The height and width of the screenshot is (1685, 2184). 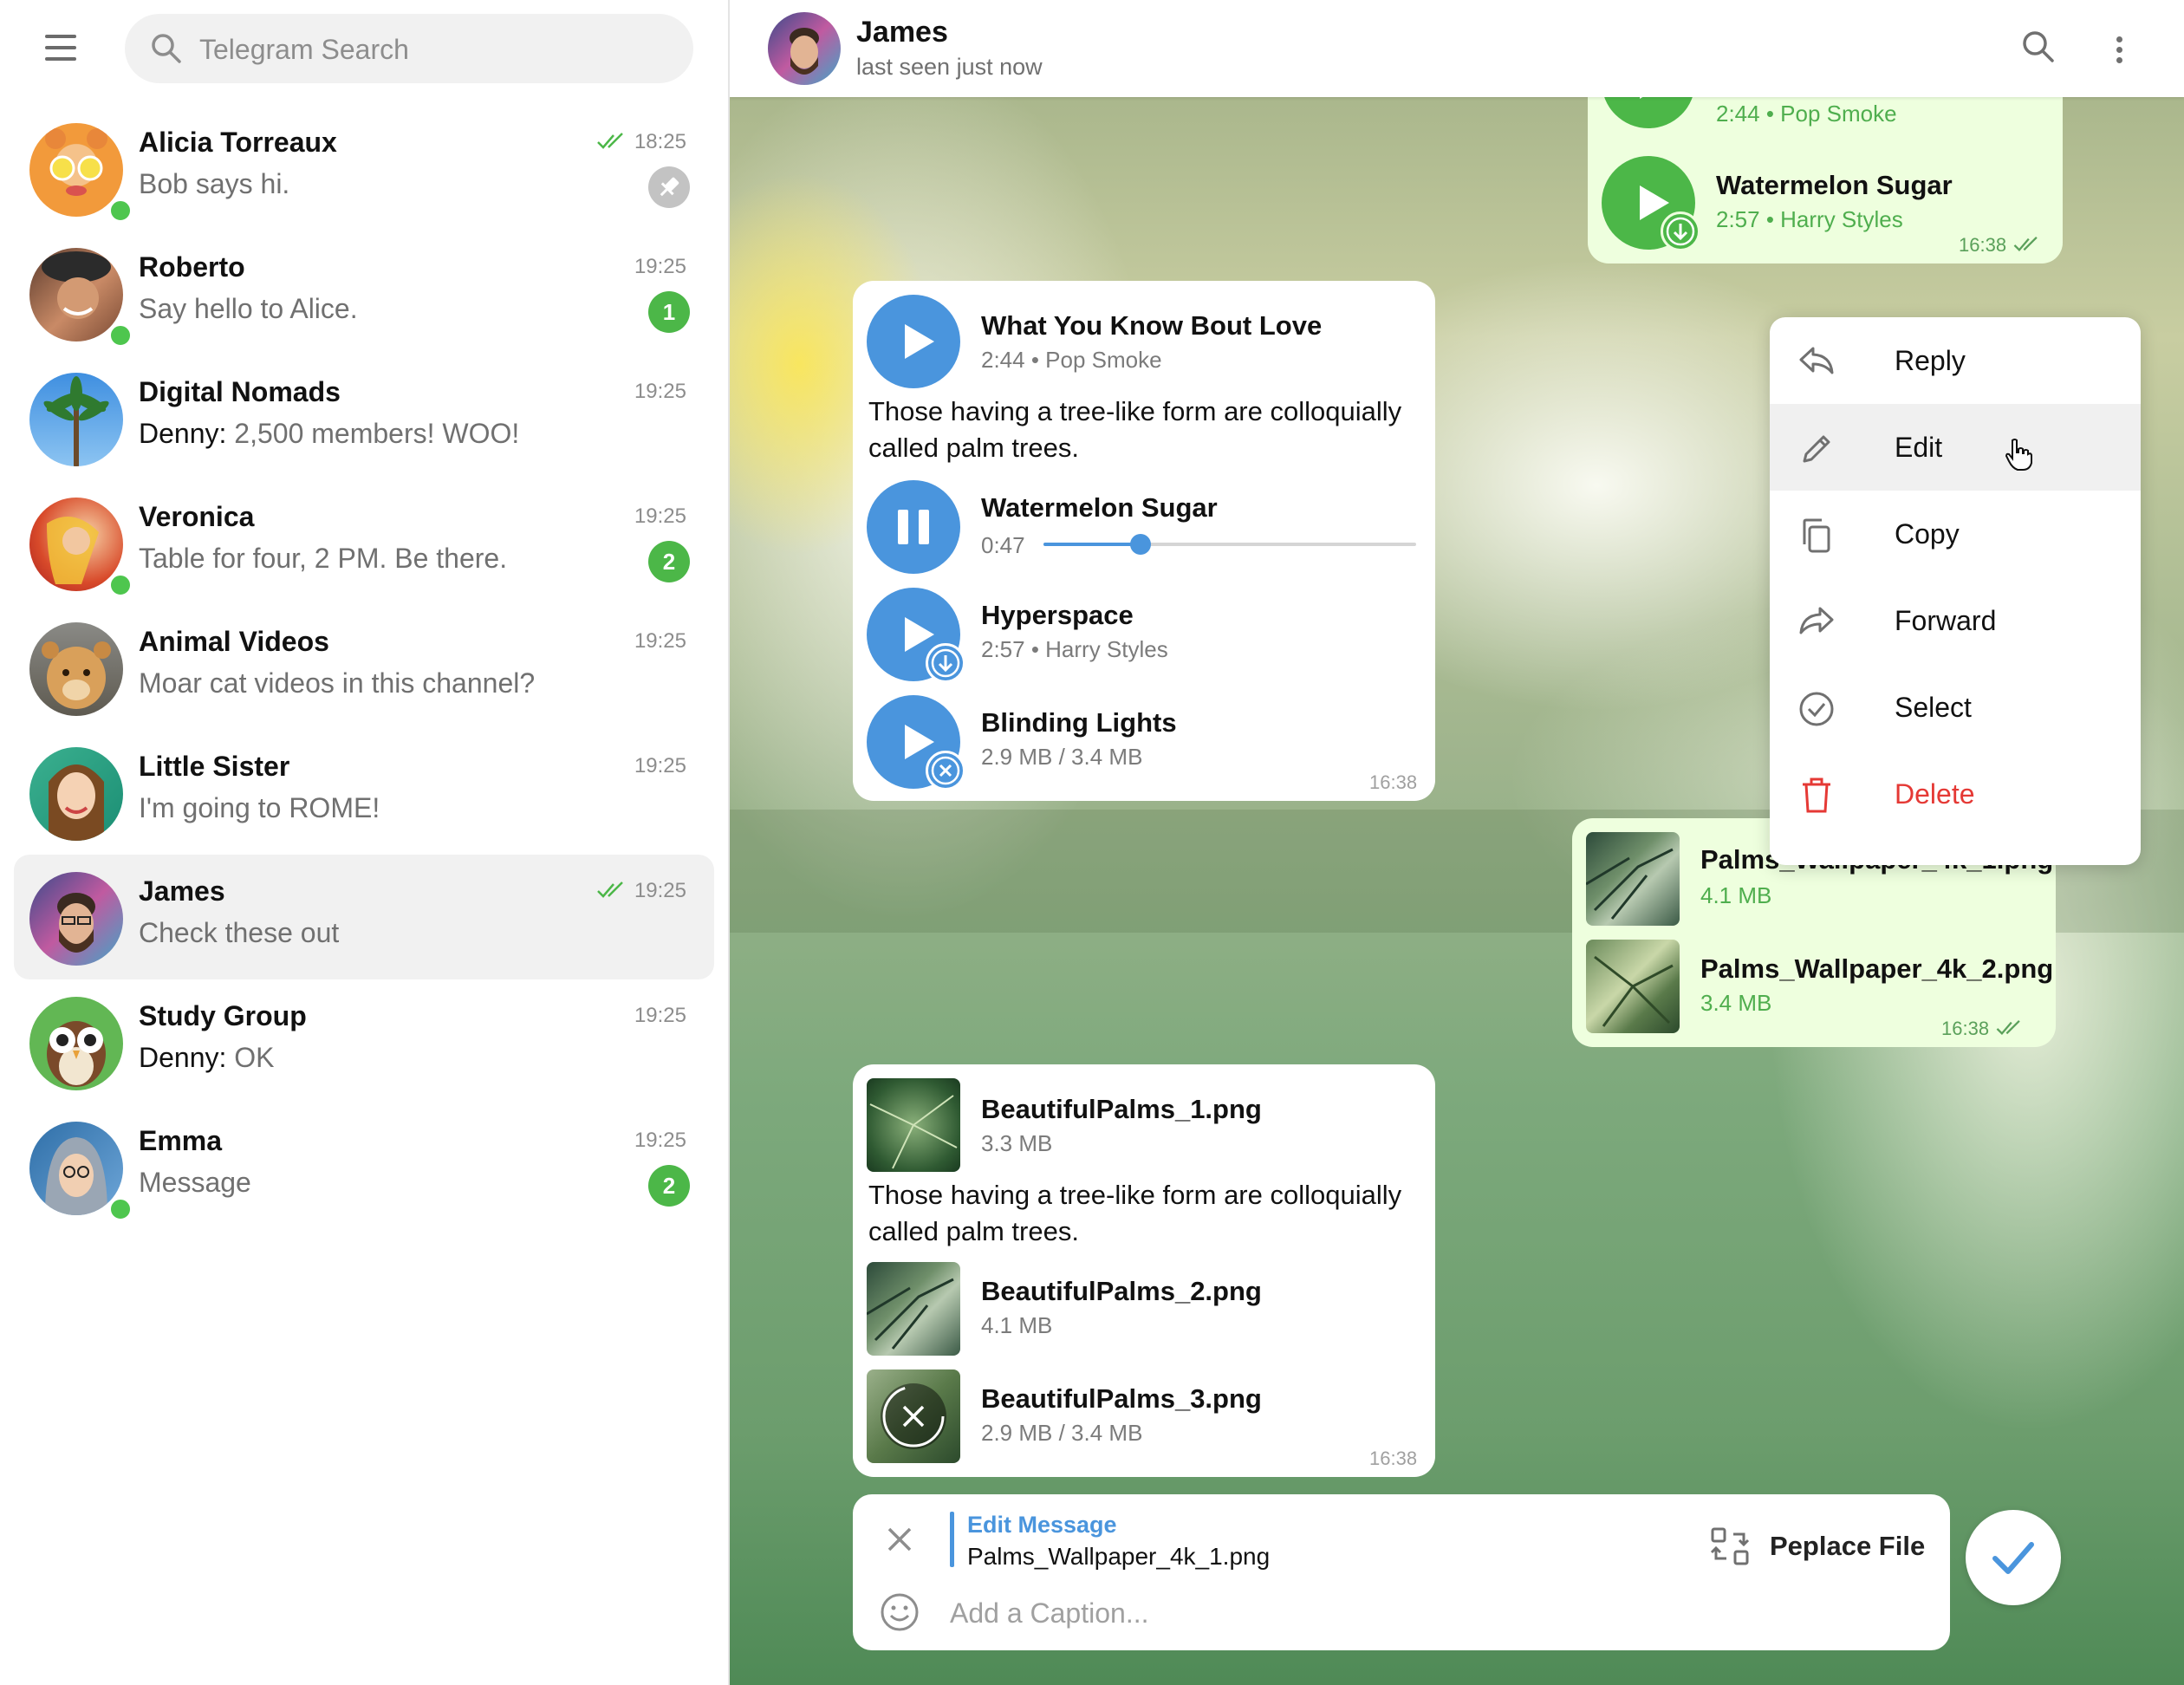 I want to click on unread-badge: 2, so click(x=669, y=1186).